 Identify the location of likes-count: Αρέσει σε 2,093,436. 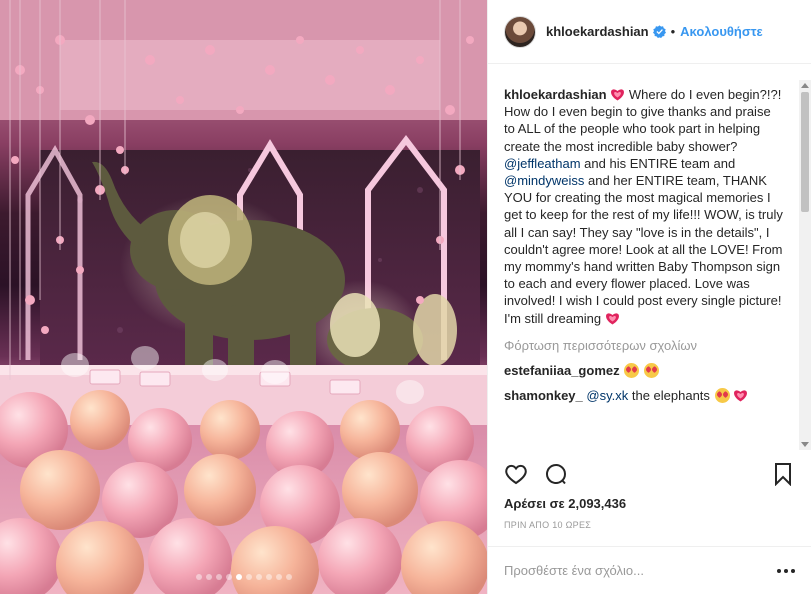
(565, 503).